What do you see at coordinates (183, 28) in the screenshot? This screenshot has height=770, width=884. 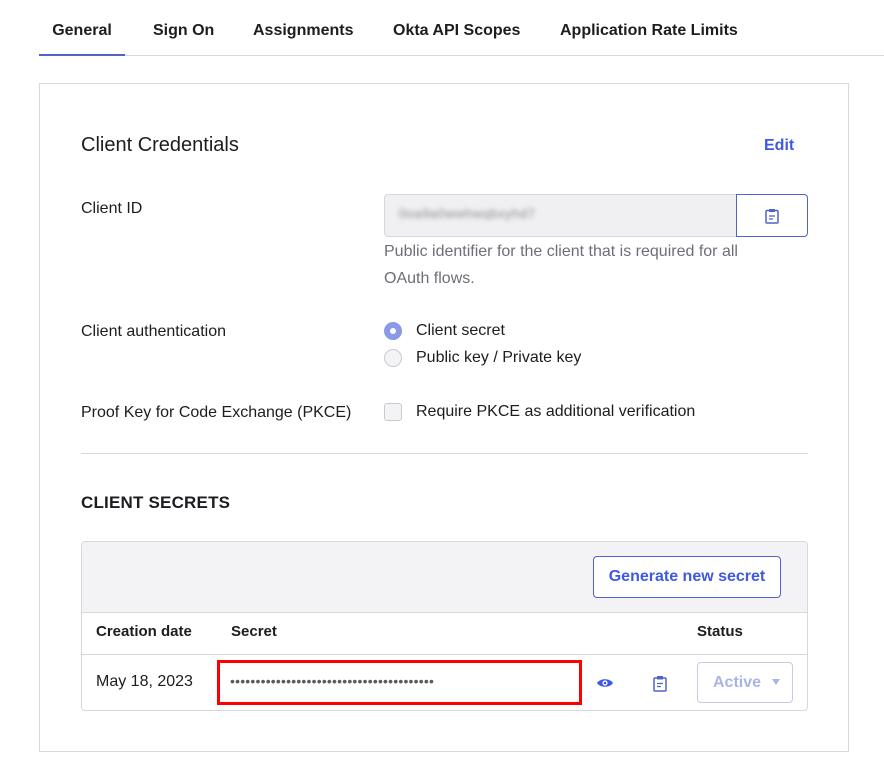 I see `tab-sign-on: Sign On` at bounding box center [183, 28].